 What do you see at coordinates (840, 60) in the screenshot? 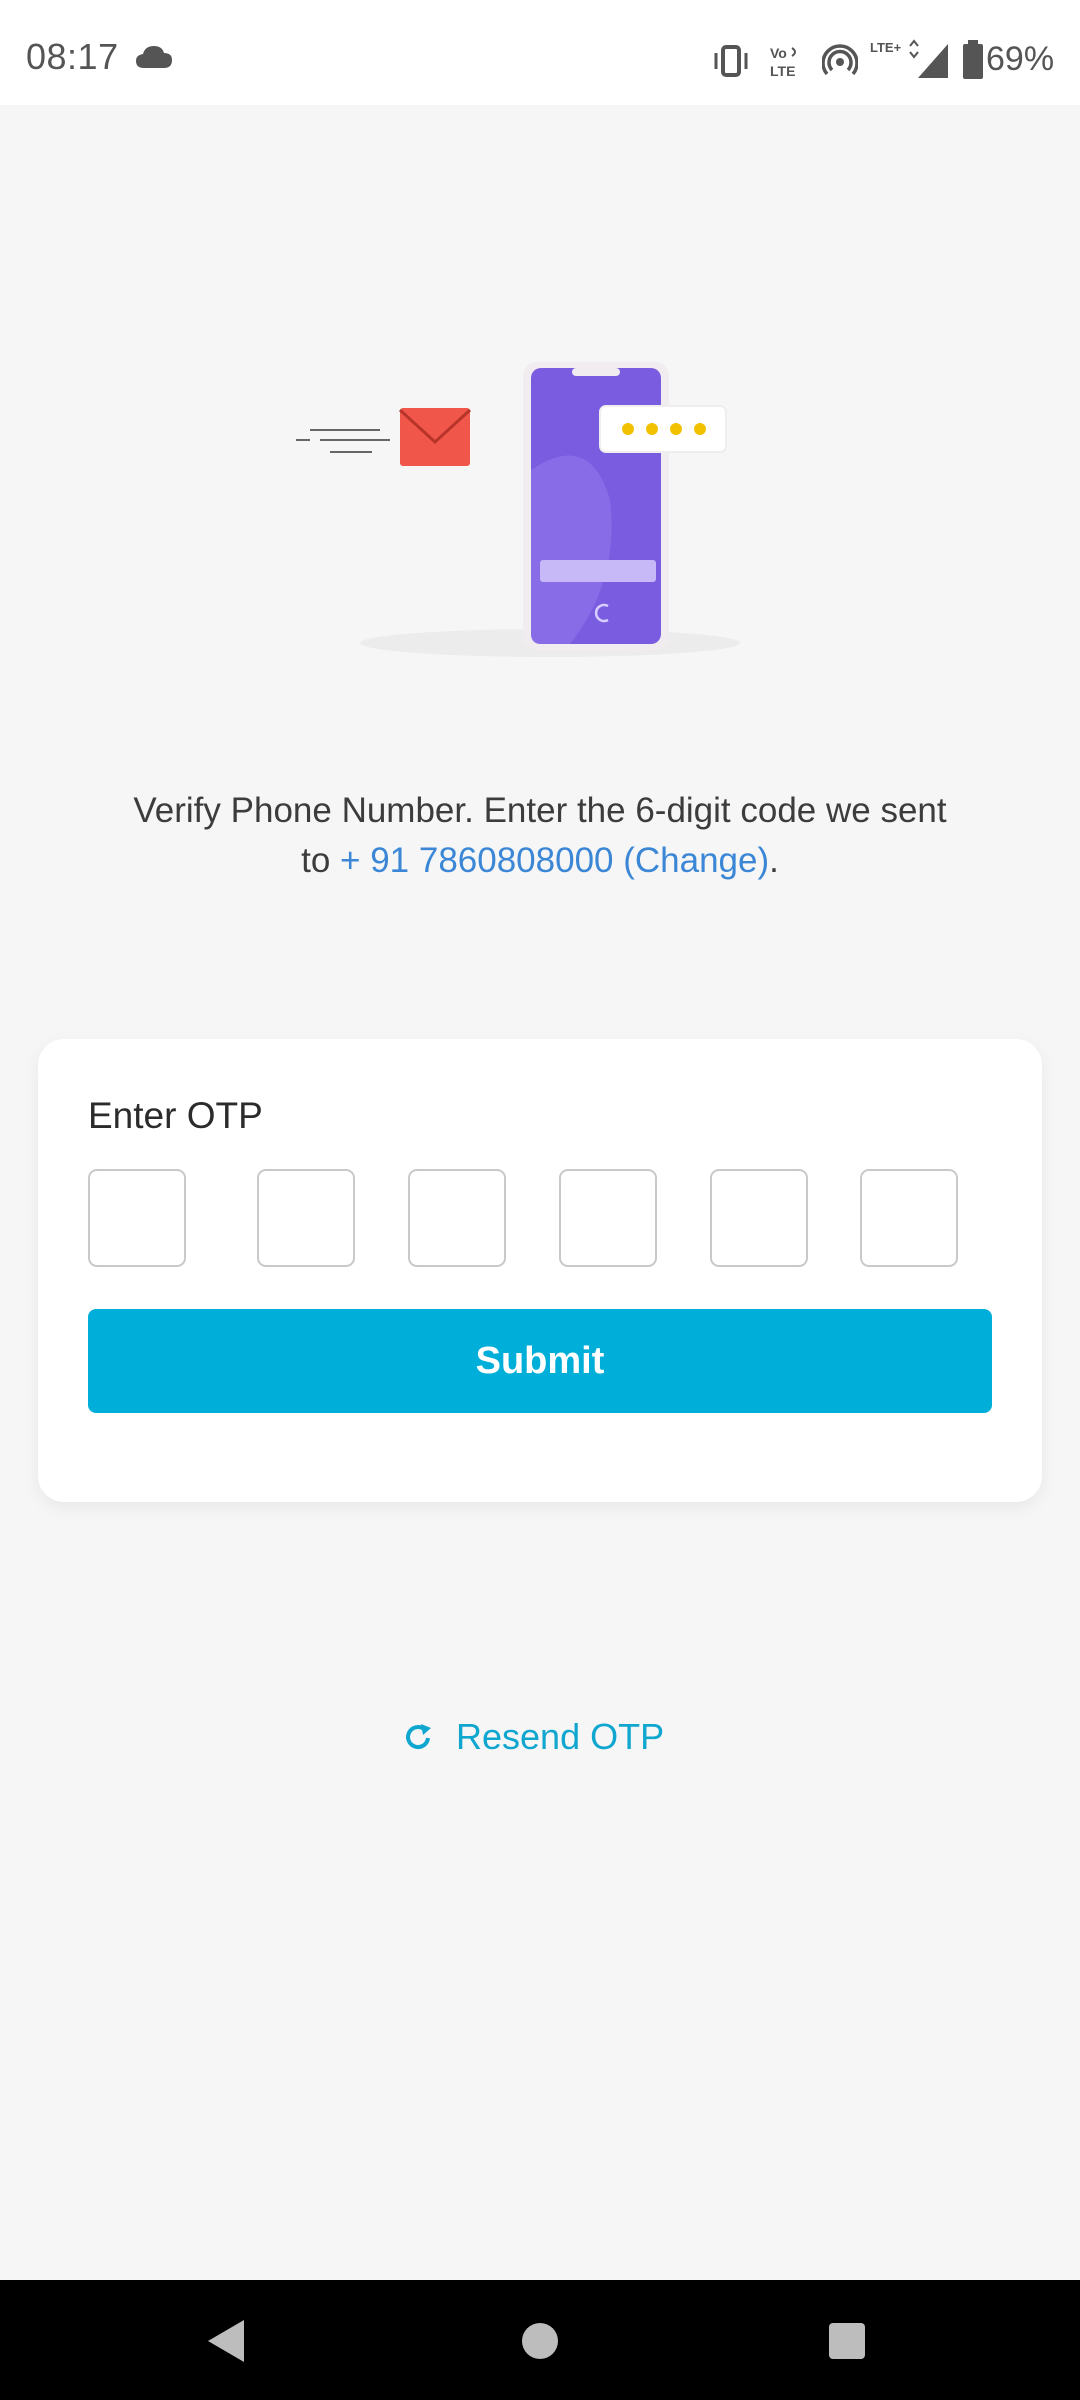
I see `hotspot-icon` at bounding box center [840, 60].